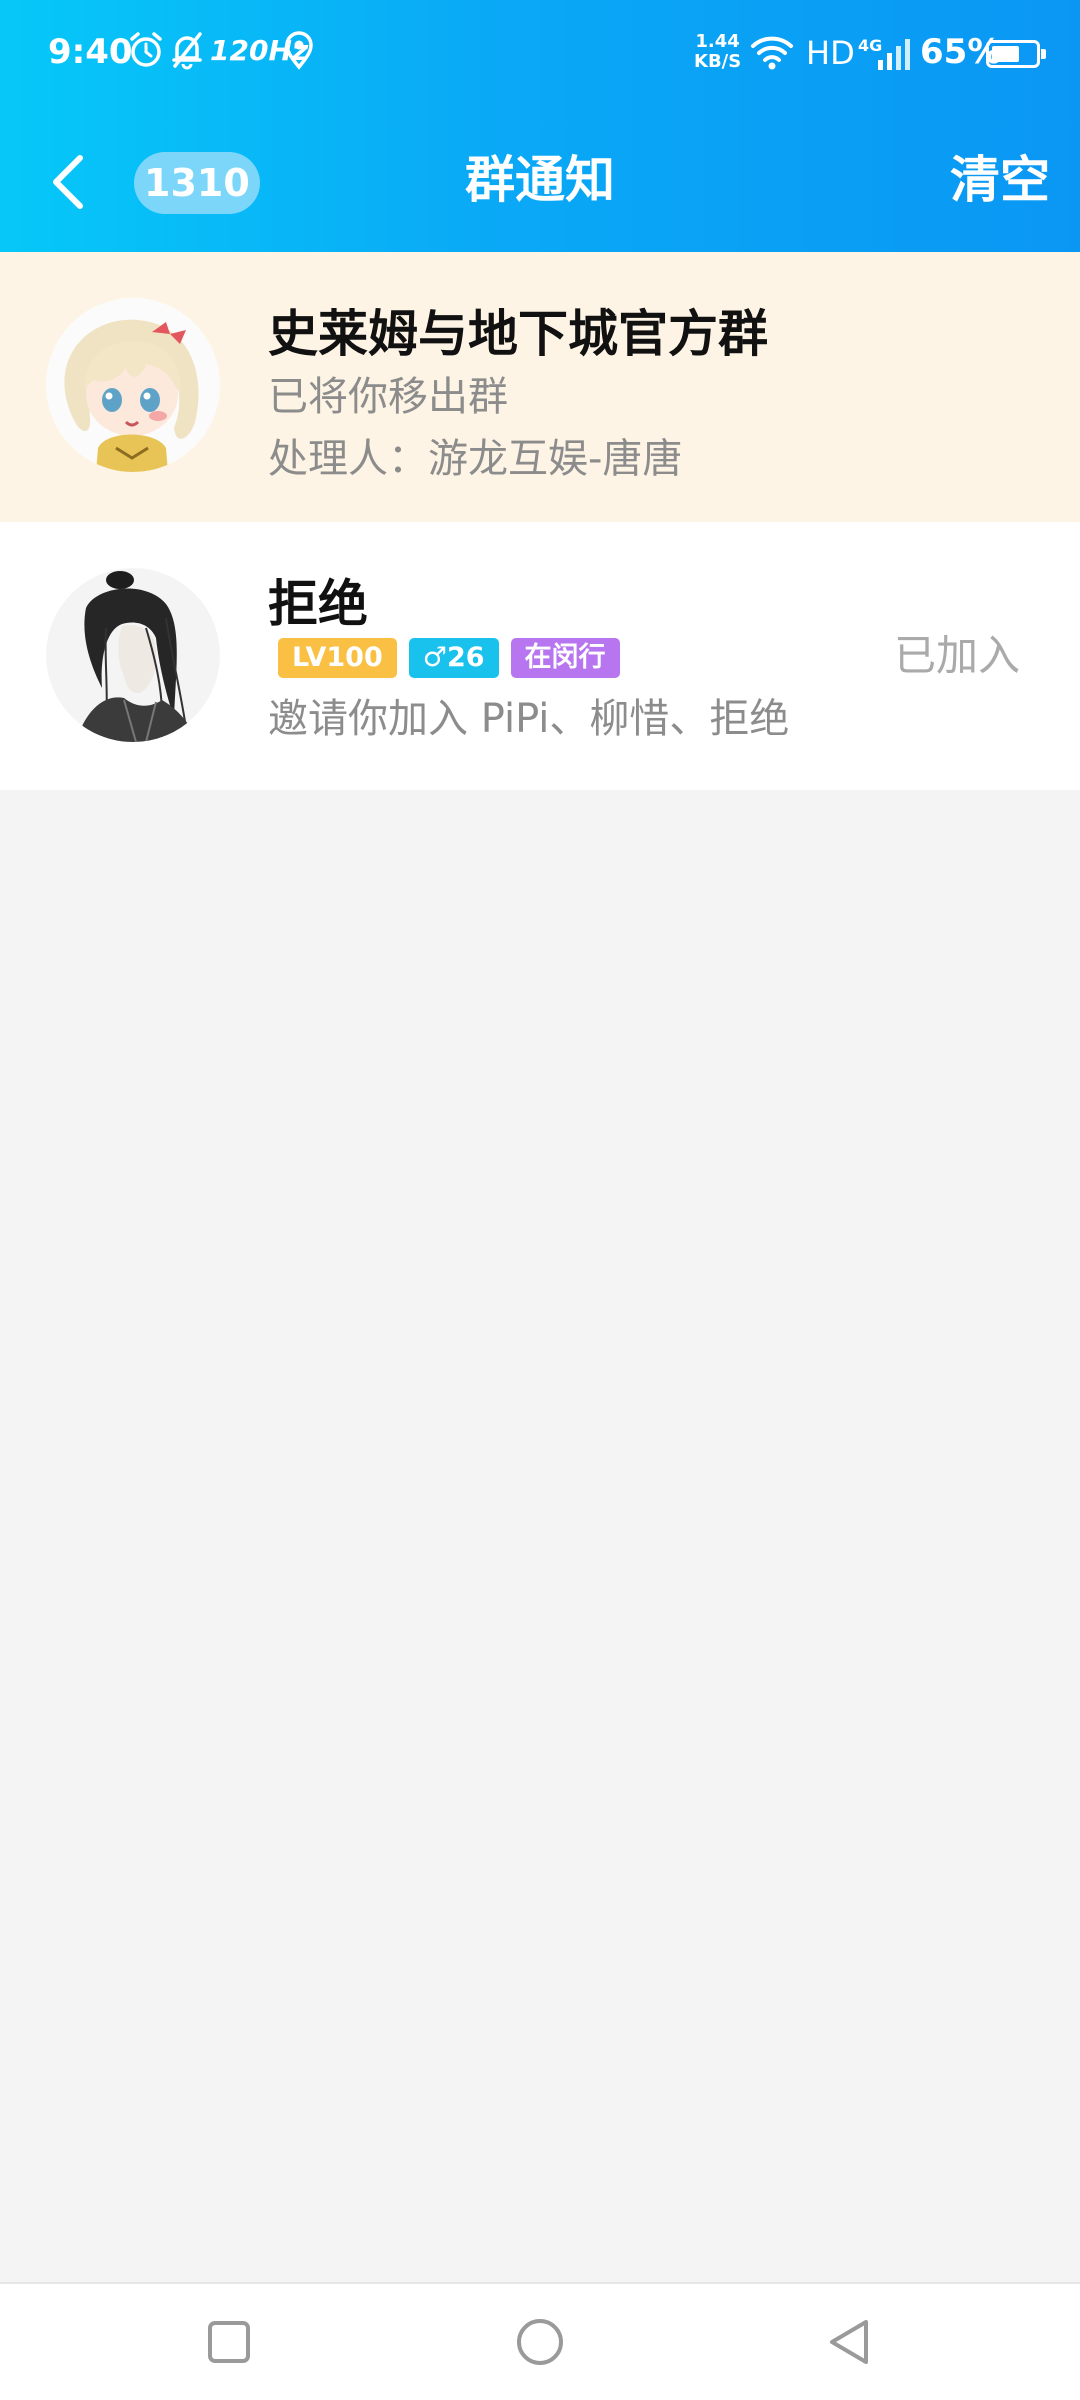 The height and width of the screenshot is (2400, 1080). I want to click on user-avatar, so click(133, 655).